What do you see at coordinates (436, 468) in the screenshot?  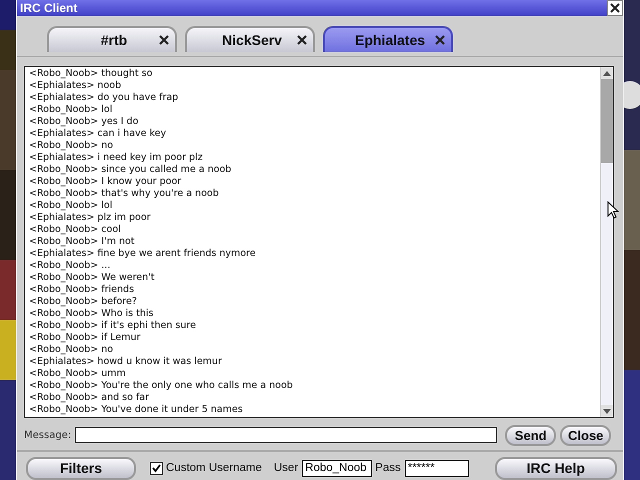 I see `password-field: ******` at bounding box center [436, 468].